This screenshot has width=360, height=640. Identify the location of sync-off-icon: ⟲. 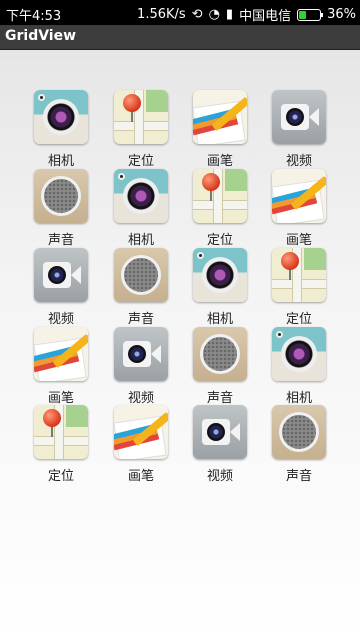
(197, 14).